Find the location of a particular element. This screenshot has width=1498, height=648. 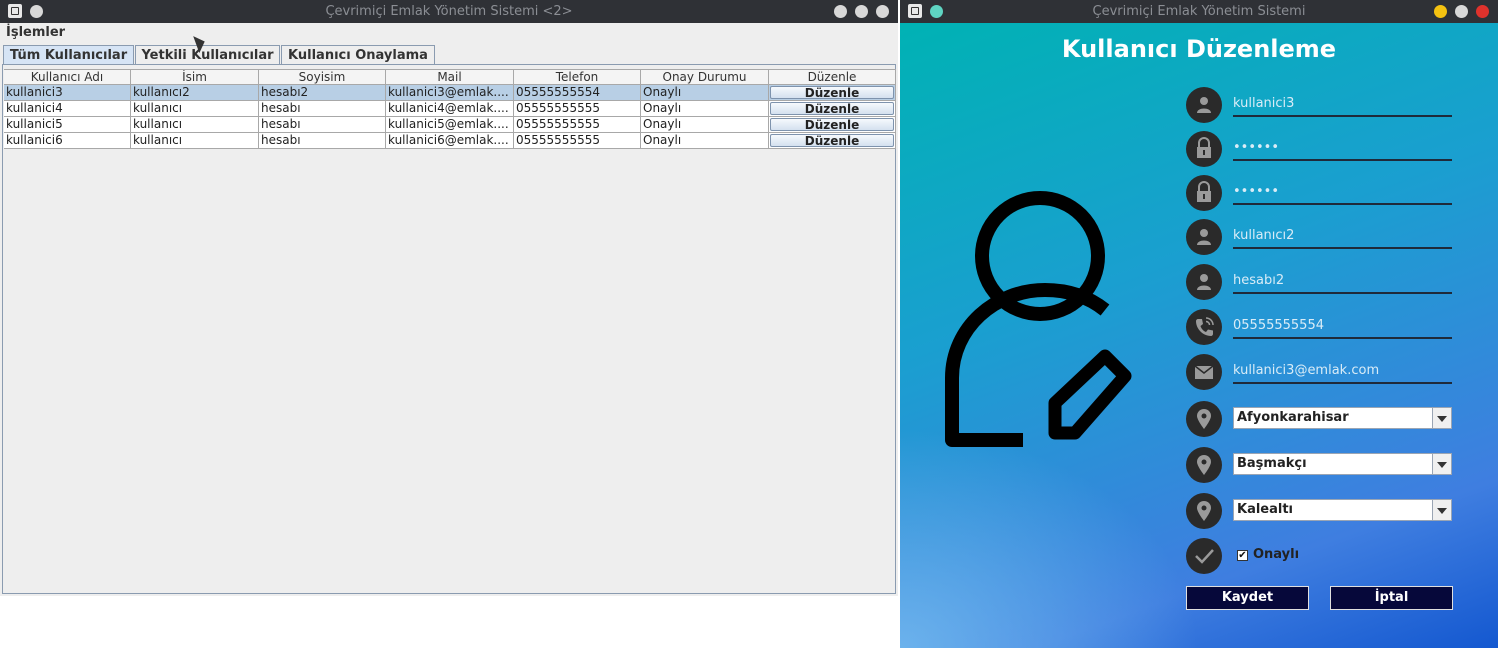

table-cell: kullanici4 is located at coordinates (67, 109).